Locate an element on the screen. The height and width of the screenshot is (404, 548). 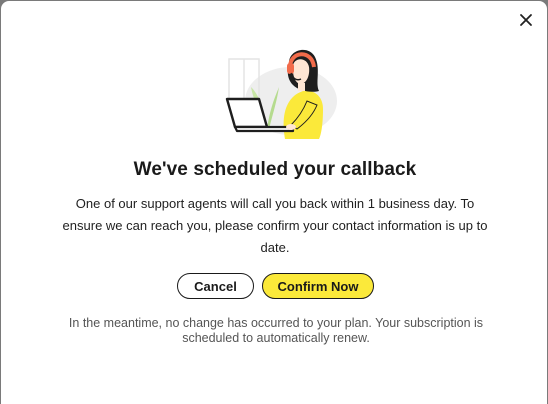
dialog-title: We've scheduled your callback is located at coordinates (275, 169).